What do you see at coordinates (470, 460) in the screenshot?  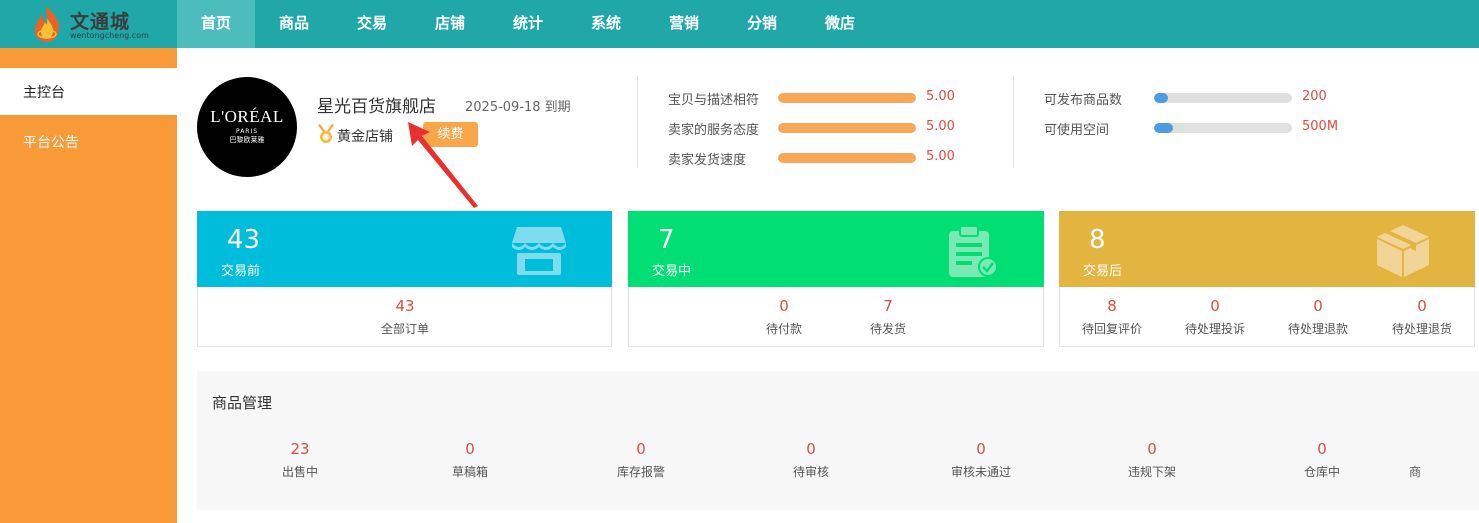 I see `goods-stat-item: 0 草稿箱` at bounding box center [470, 460].